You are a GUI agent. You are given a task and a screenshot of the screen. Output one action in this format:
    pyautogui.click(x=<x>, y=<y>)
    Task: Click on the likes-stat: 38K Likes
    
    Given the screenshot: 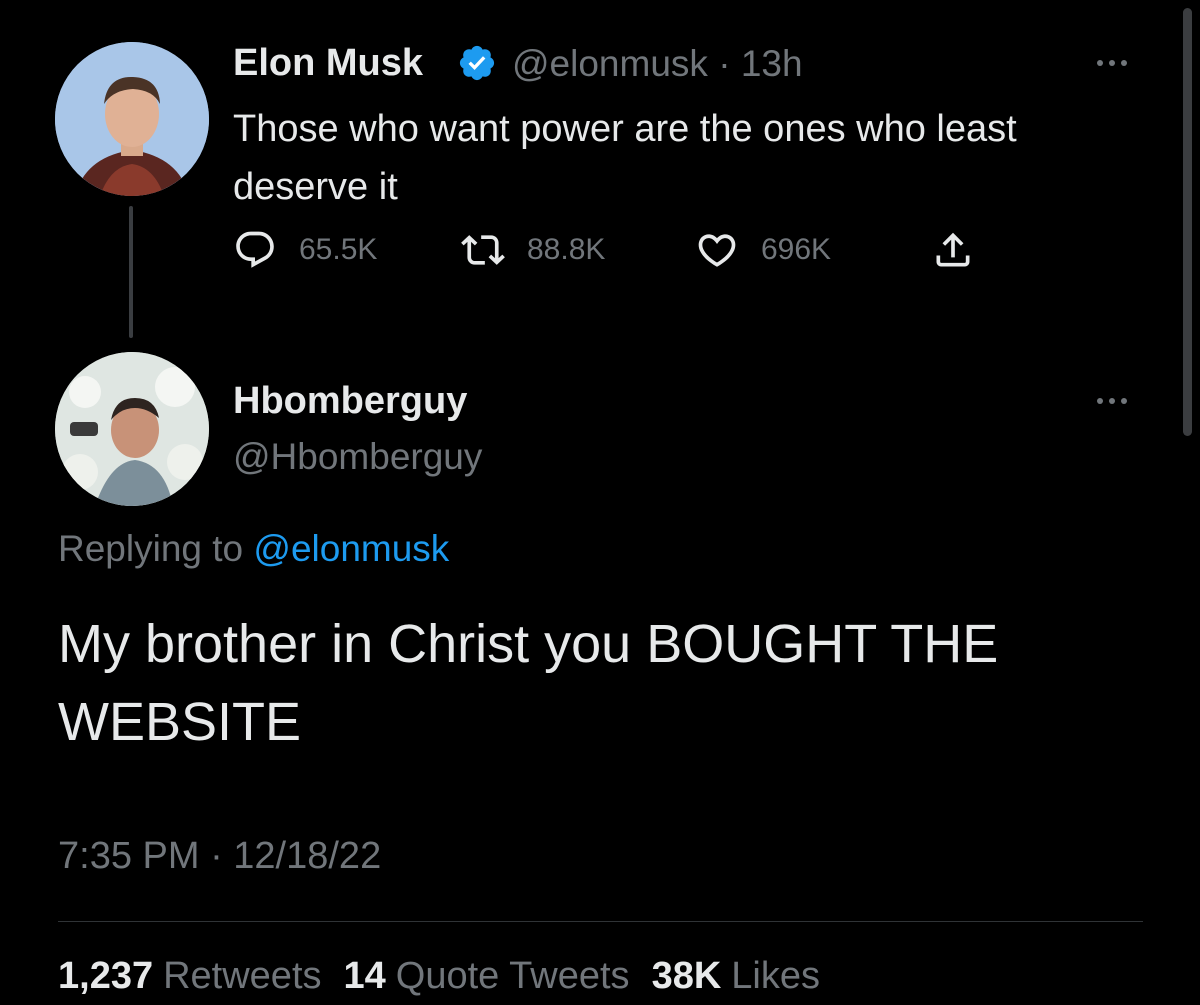 What is the action you would take?
    pyautogui.click(x=736, y=976)
    